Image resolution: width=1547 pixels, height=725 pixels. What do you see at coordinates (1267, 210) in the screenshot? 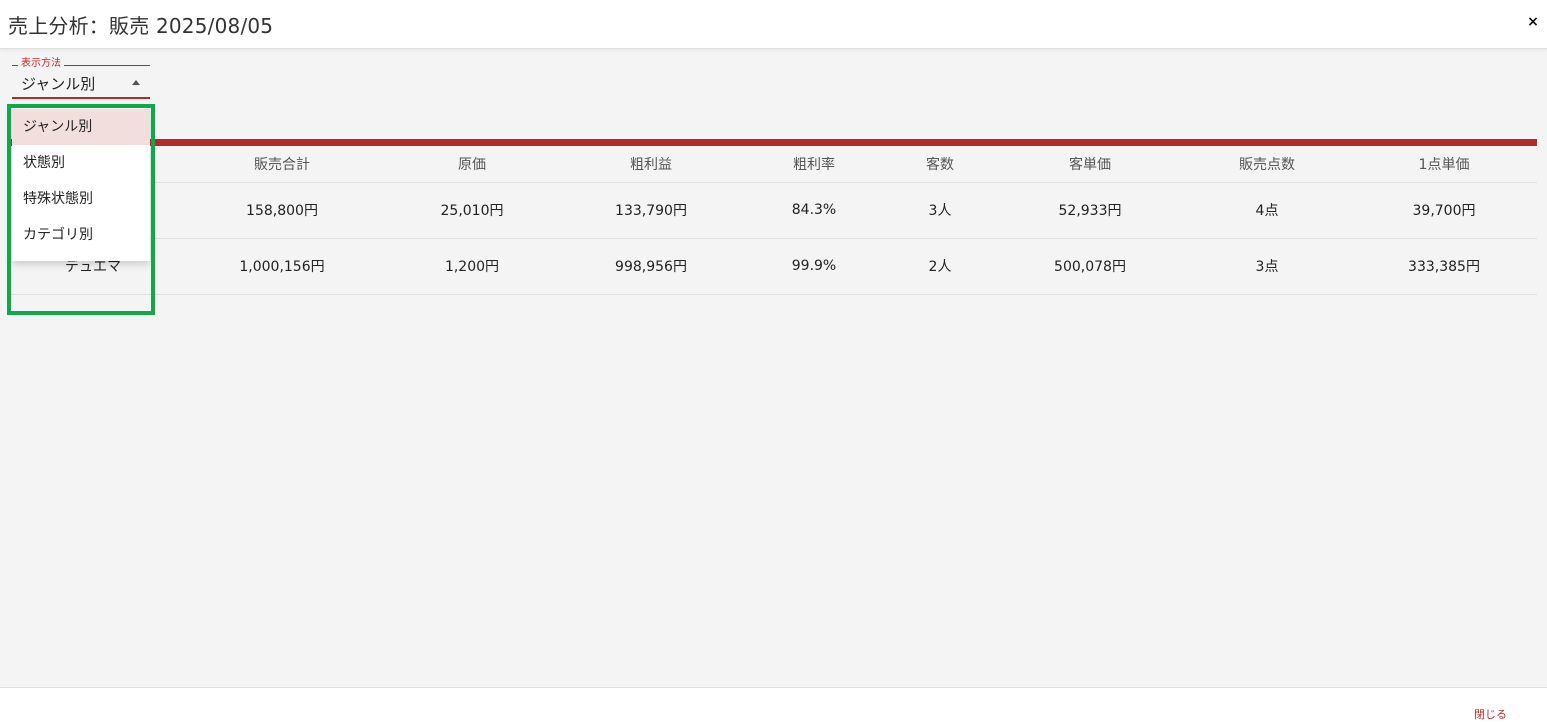
I see `table-cell: 4点` at bounding box center [1267, 210].